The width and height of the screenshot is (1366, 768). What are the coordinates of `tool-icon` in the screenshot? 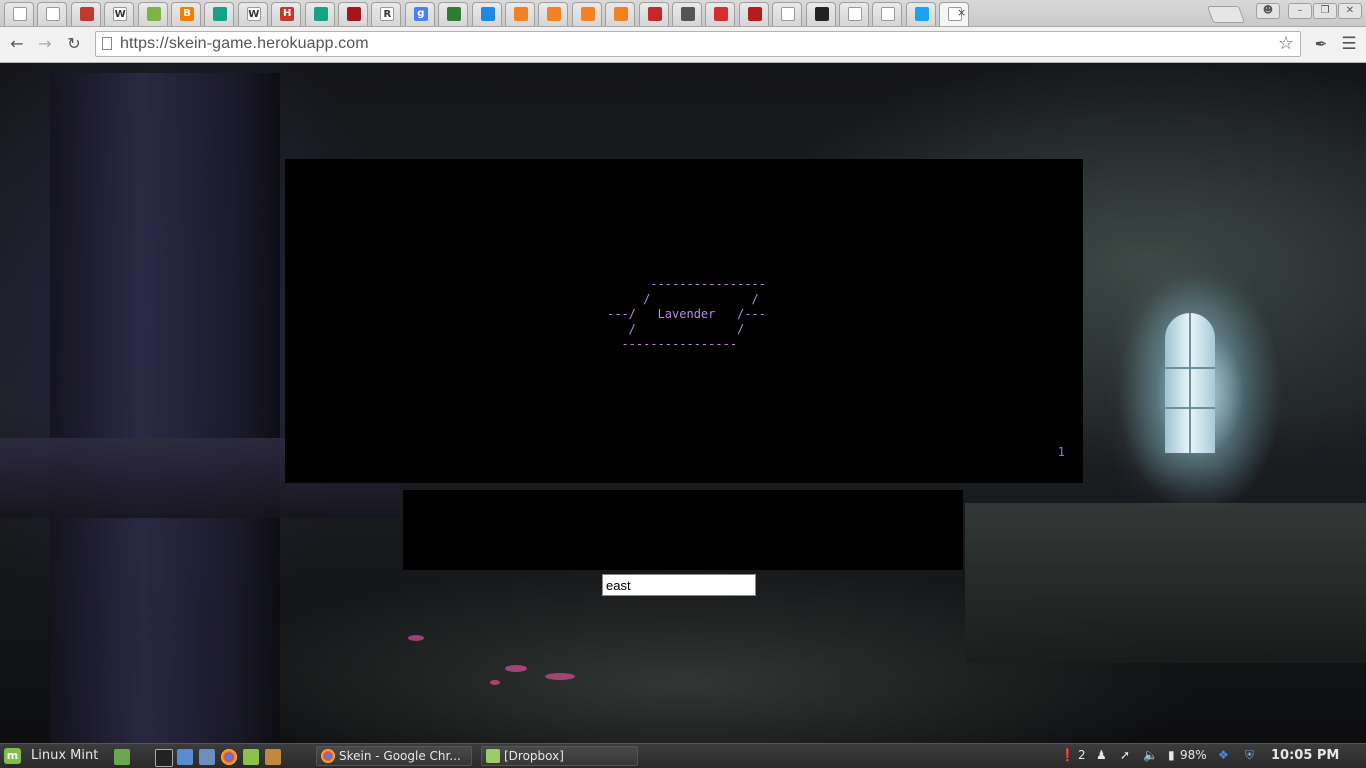 It's located at (487, 14).